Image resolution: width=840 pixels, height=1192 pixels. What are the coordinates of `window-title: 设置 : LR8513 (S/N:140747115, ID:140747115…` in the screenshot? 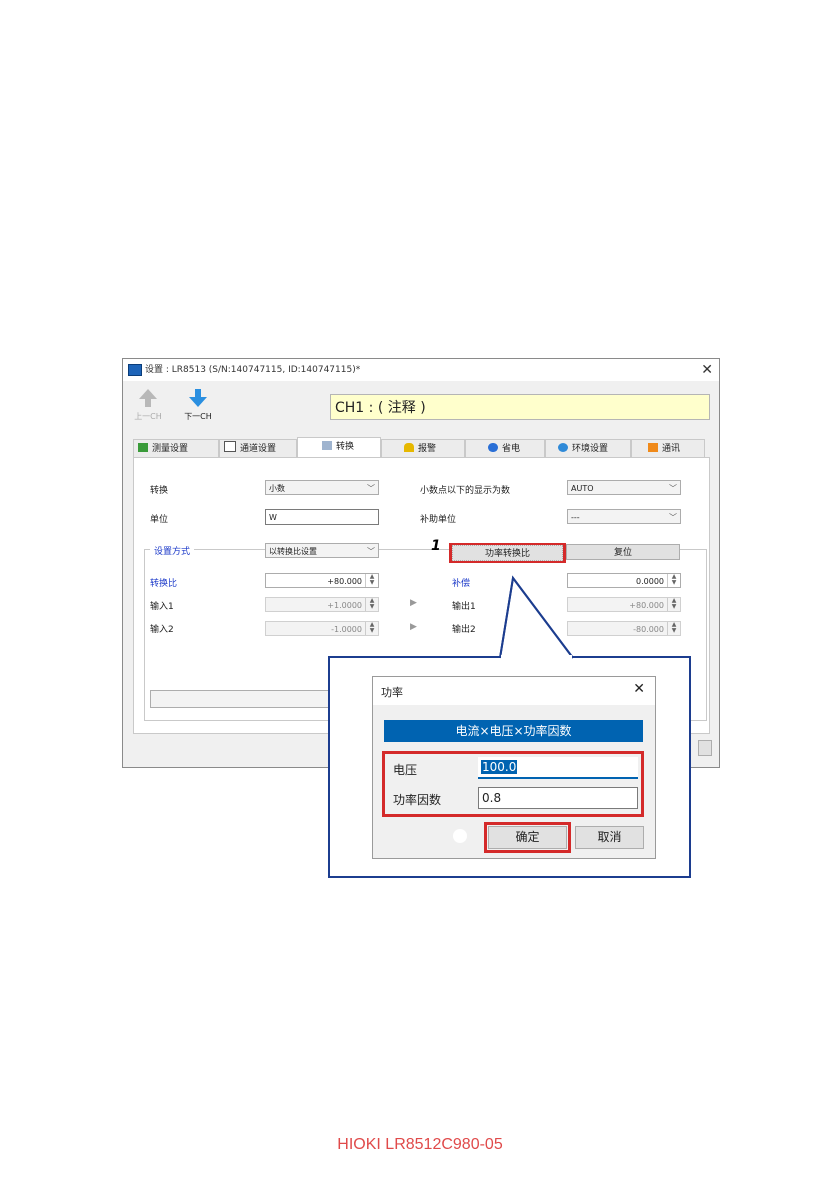 It's located at (253, 370).